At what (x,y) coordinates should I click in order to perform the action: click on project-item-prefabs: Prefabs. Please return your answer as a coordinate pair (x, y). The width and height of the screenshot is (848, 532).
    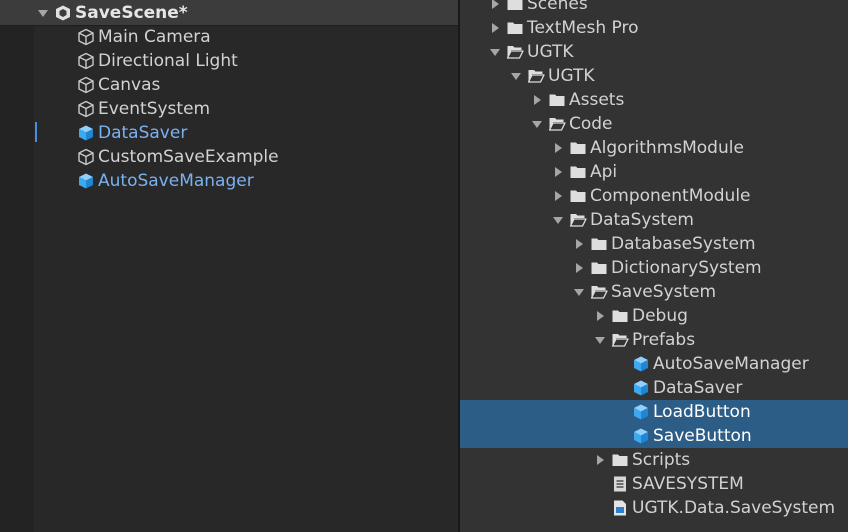
    Looking at the image, I should click on (654, 340).